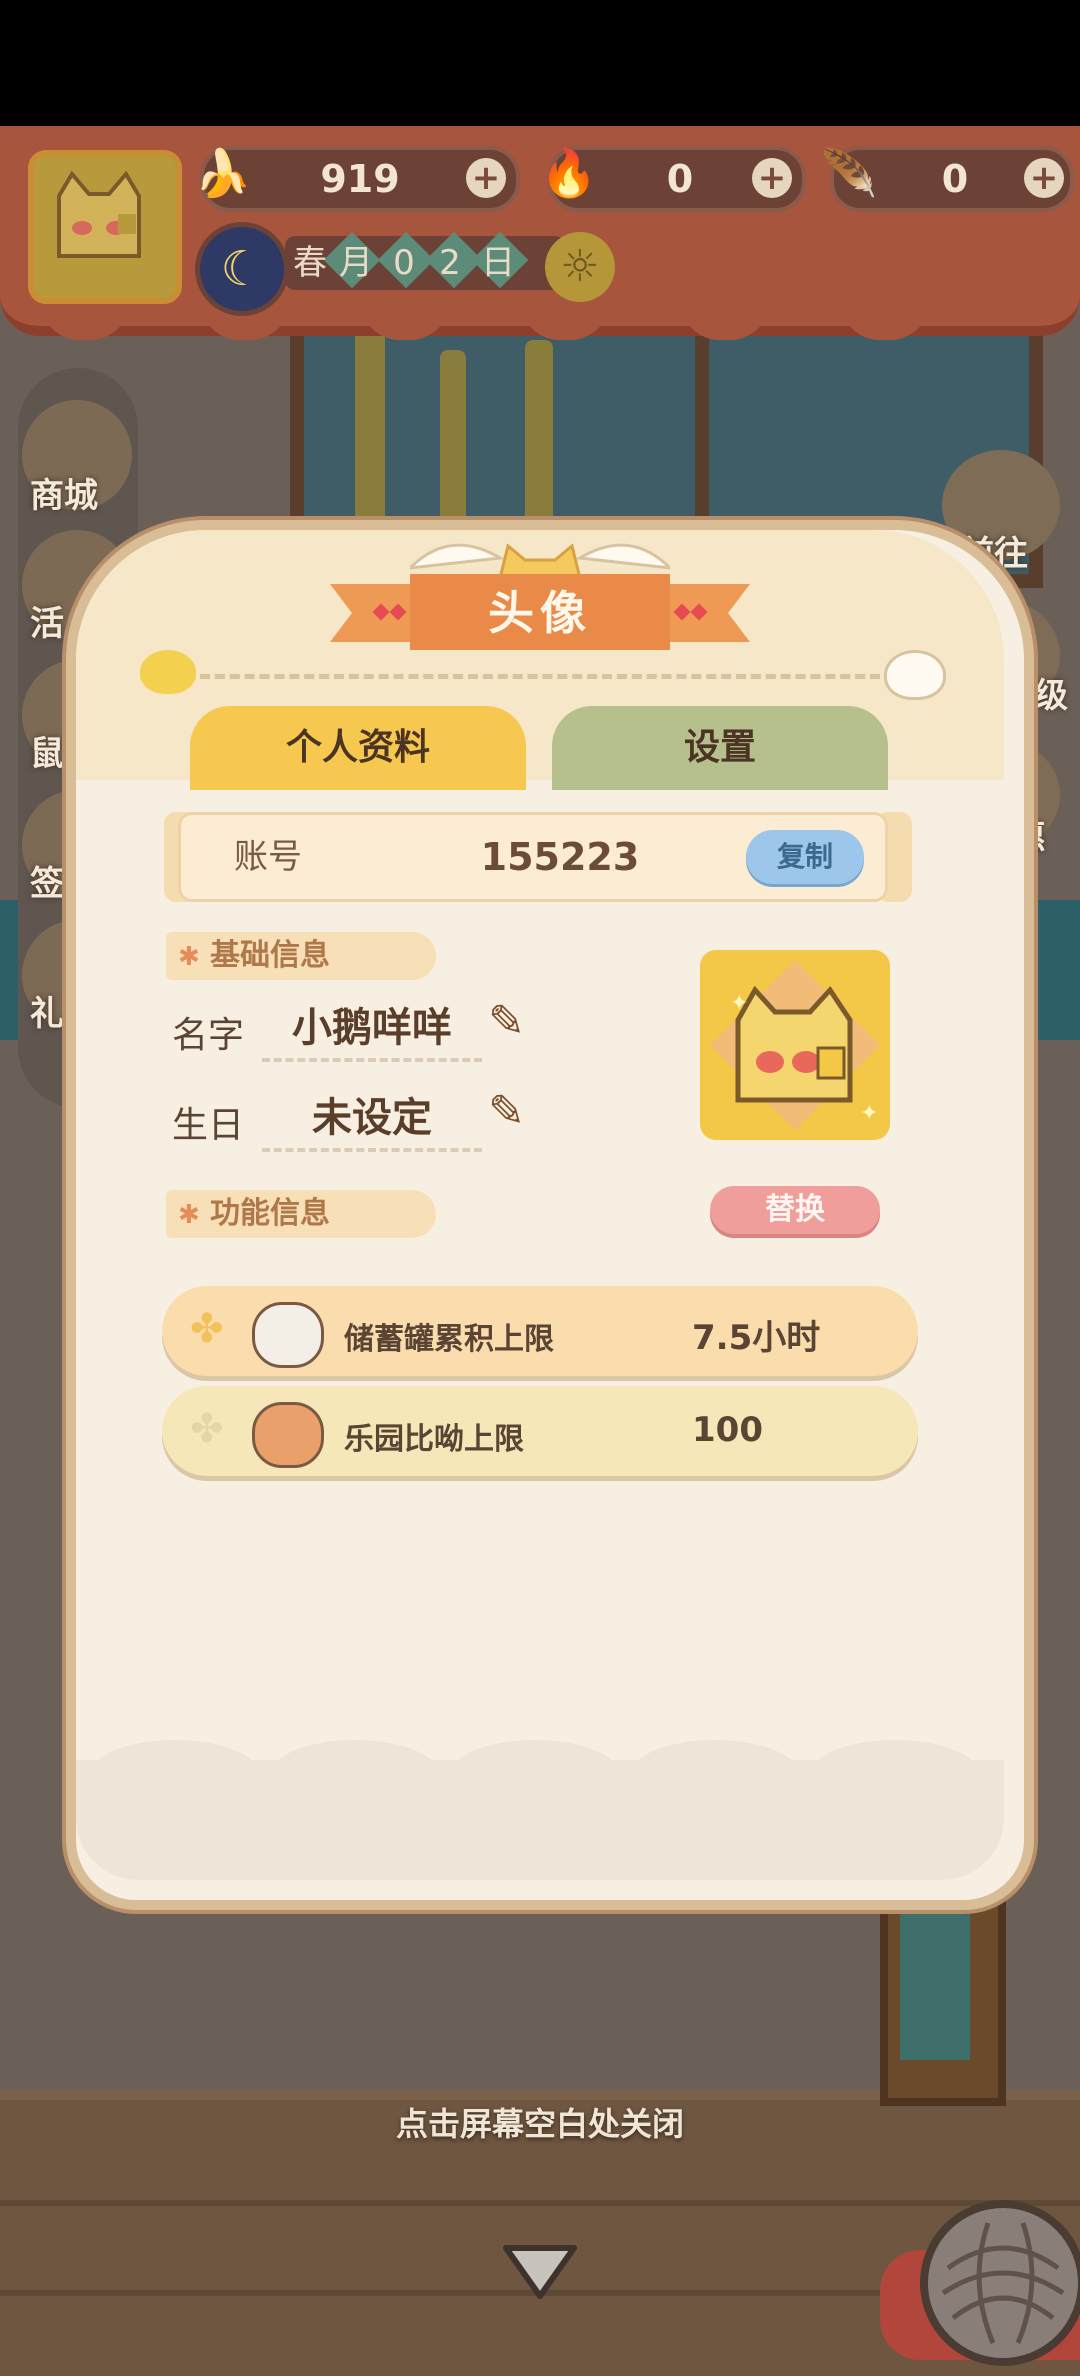  What do you see at coordinates (99, 214) in the screenshot?
I see `cat-face-icon` at bounding box center [99, 214].